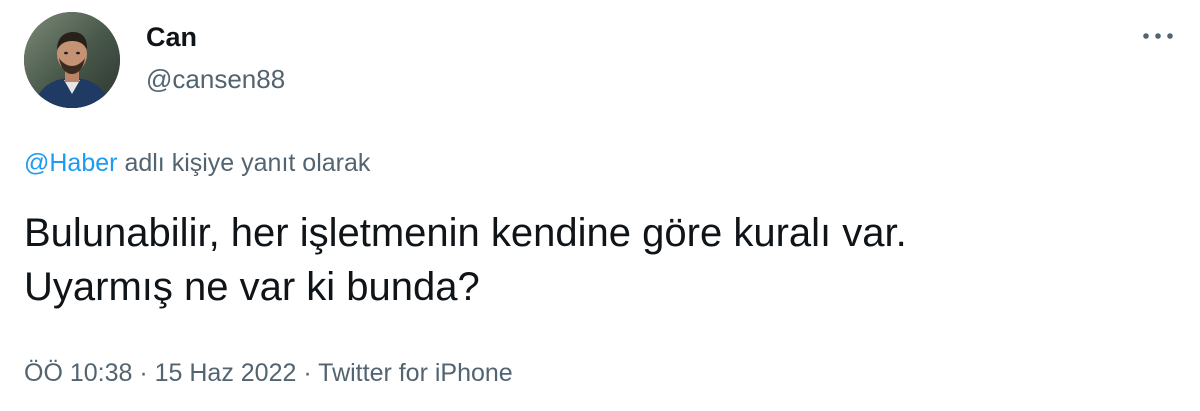 The image size is (1200, 411). I want to click on reply-mention-link: @Haber, so click(70, 163).